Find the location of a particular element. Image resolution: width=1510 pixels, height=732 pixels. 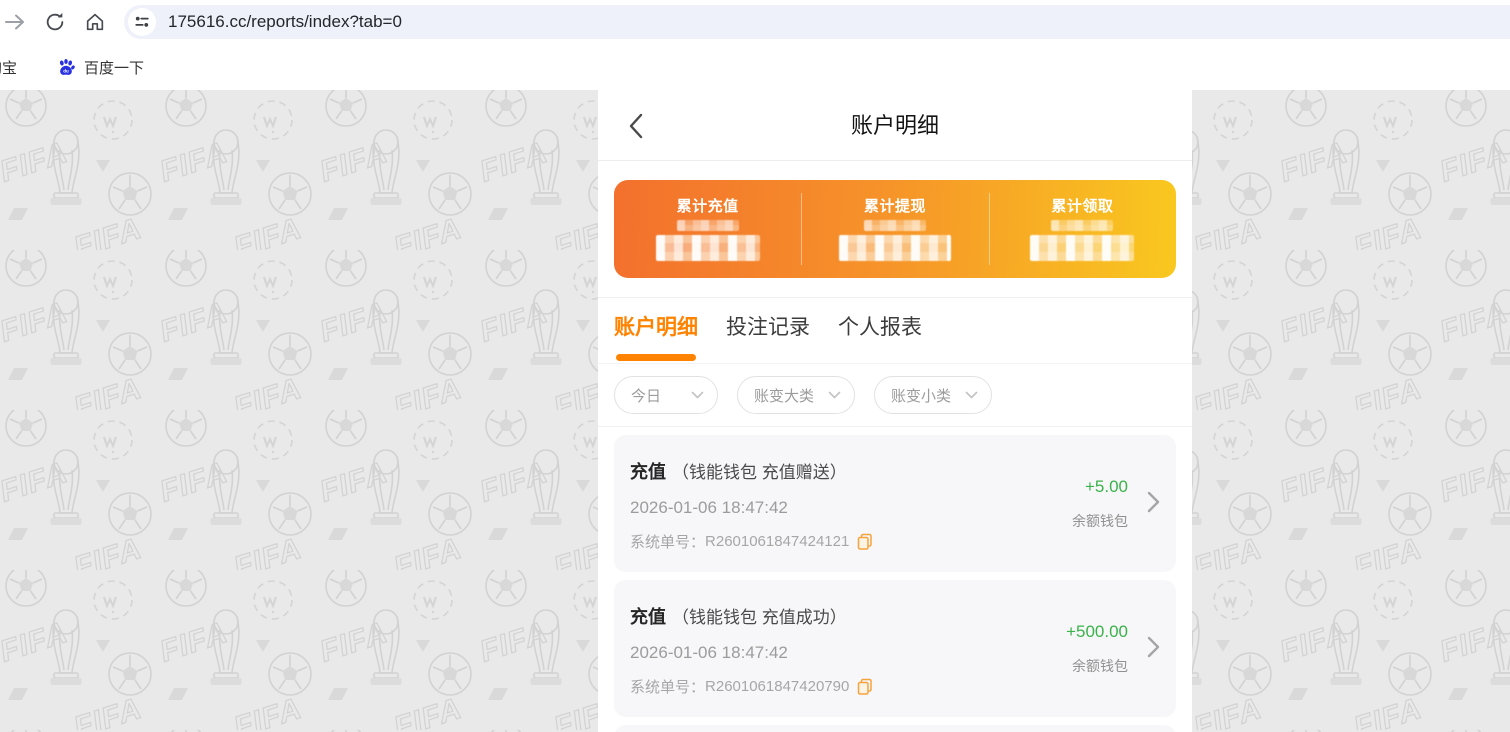

reload-icon is located at coordinates (55, 22).